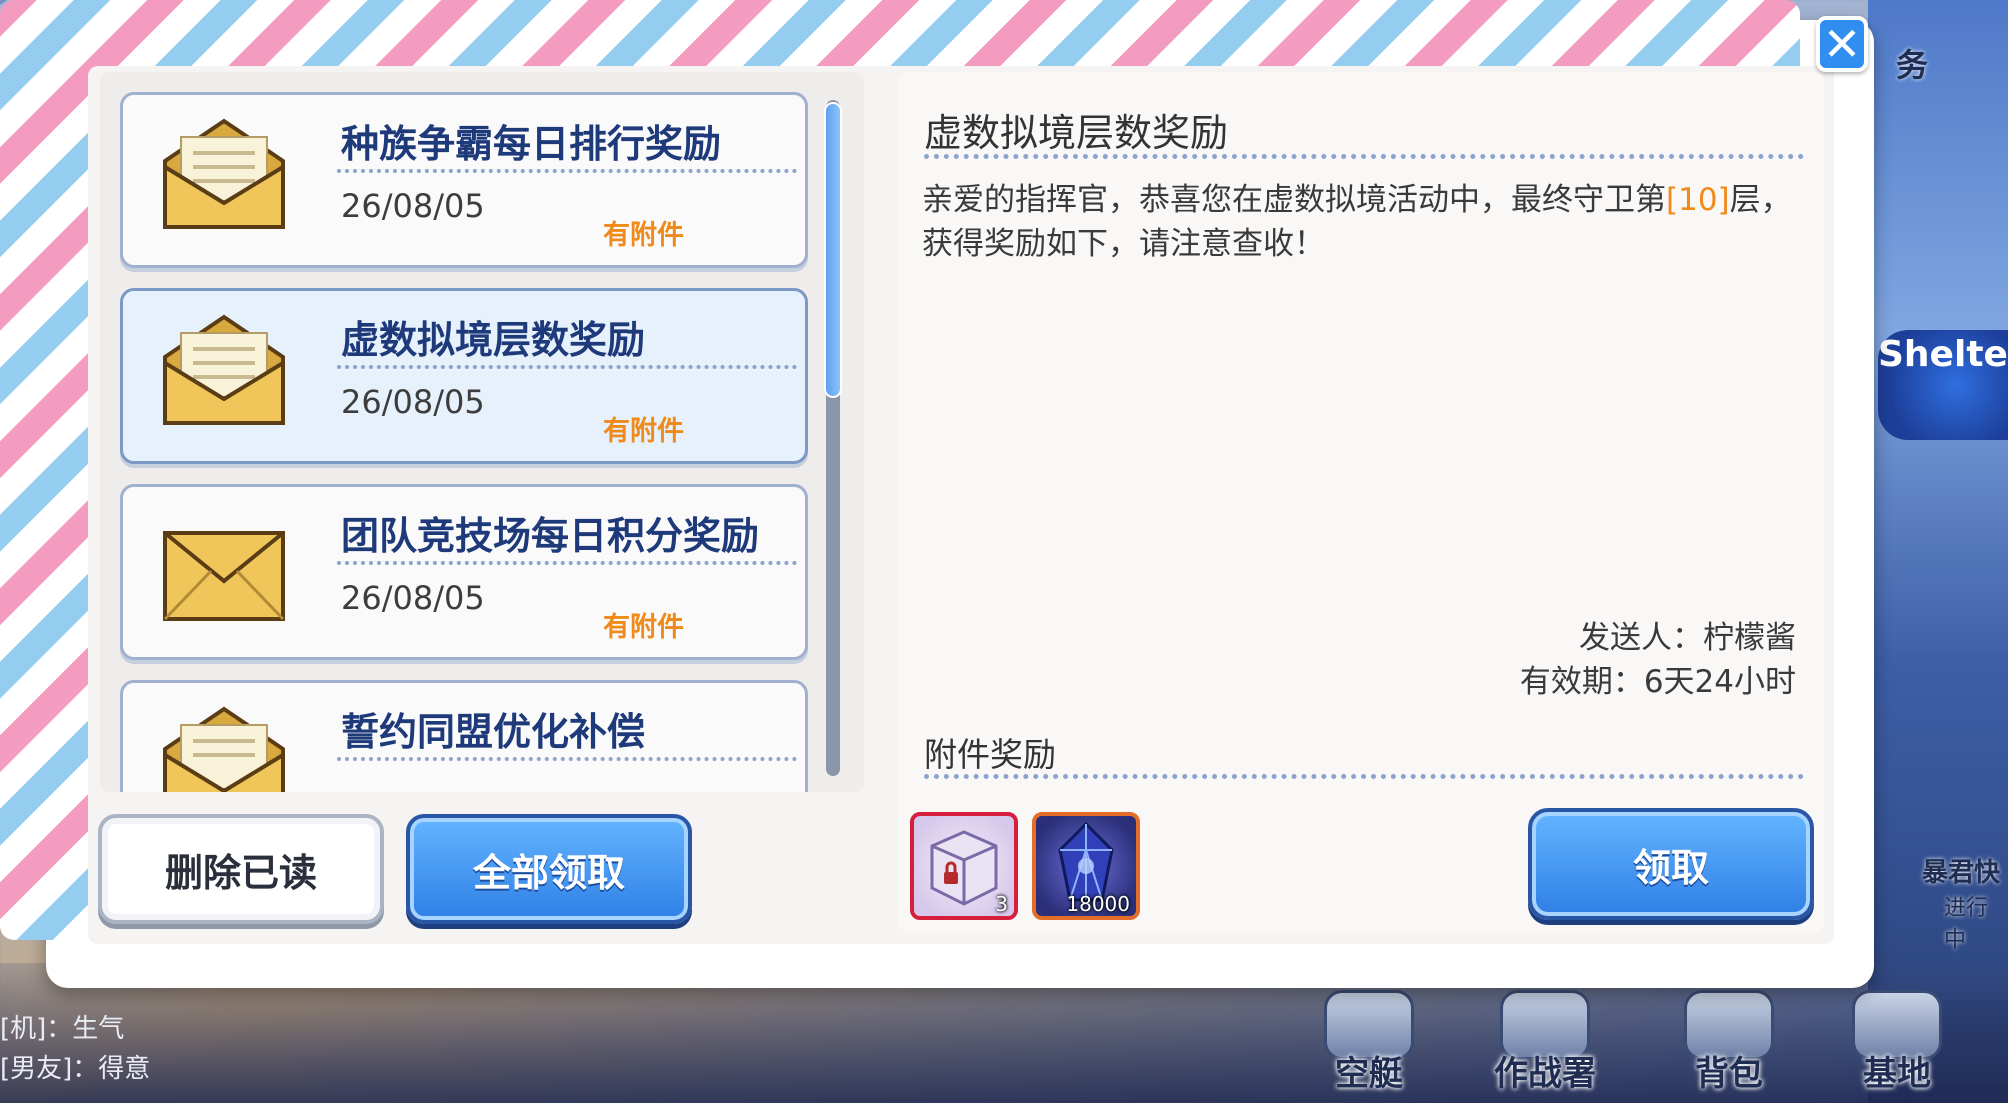 This screenshot has width=2008, height=1103. I want to click on close-icon: ✕, so click(1842, 44).